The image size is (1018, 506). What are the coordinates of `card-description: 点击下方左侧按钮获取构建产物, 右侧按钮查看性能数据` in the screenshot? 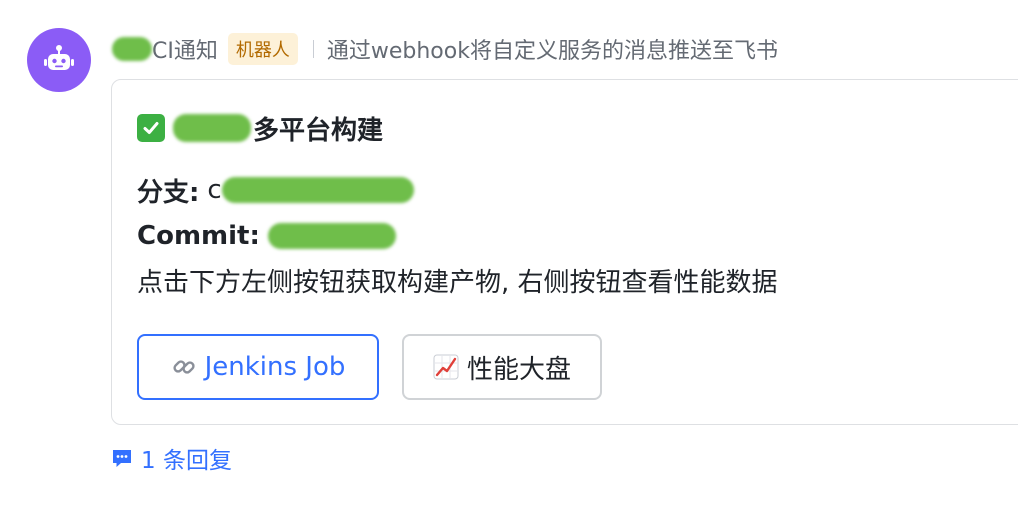 It's located at (457, 283).